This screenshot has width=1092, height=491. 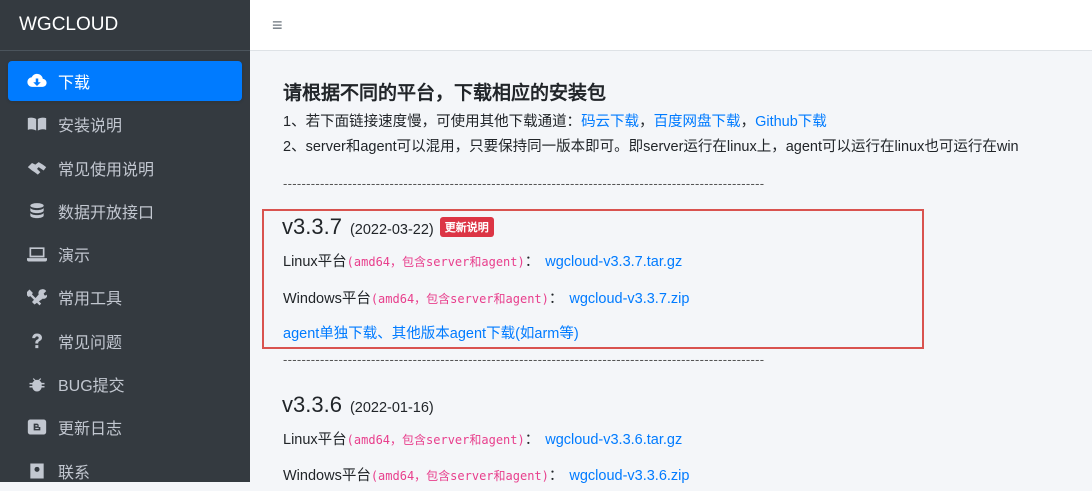 What do you see at coordinates (312, 226) in the screenshot?
I see `version-number: v3.3.7` at bounding box center [312, 226].